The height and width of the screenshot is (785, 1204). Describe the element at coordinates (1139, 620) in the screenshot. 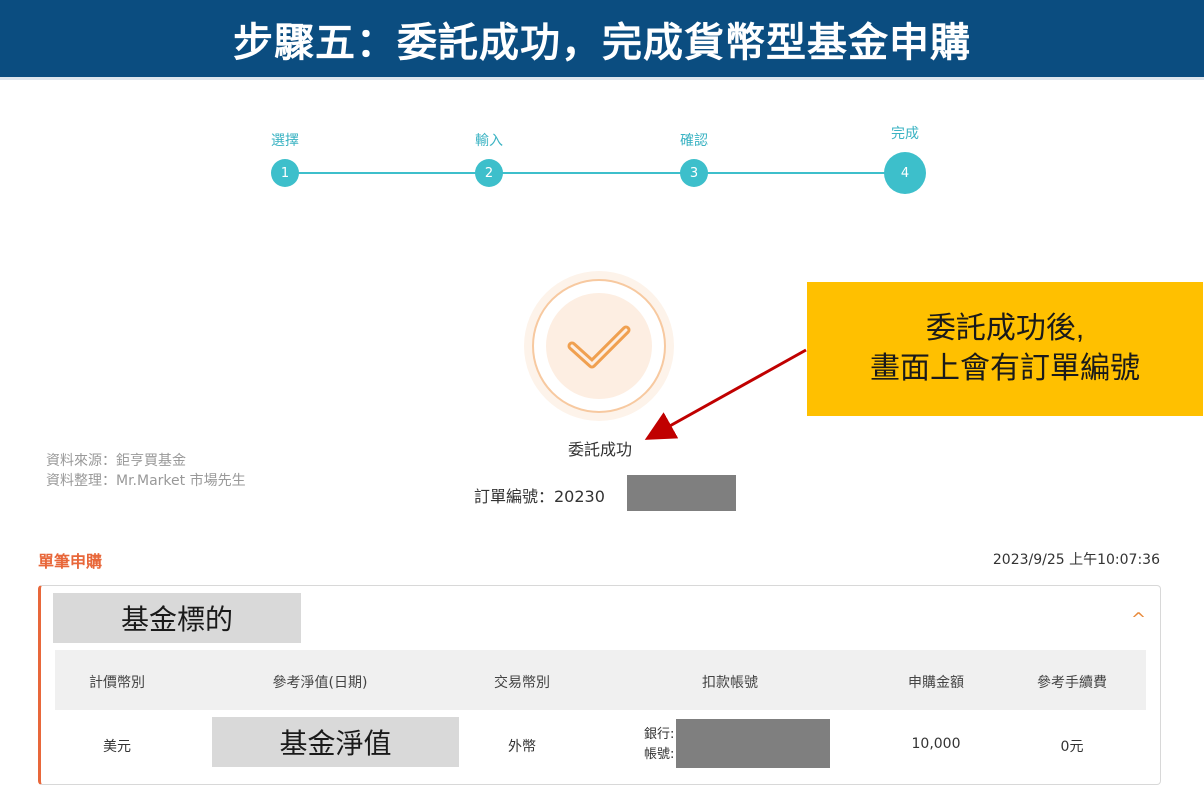

I see `chevron-up-icon: ^` at that location.